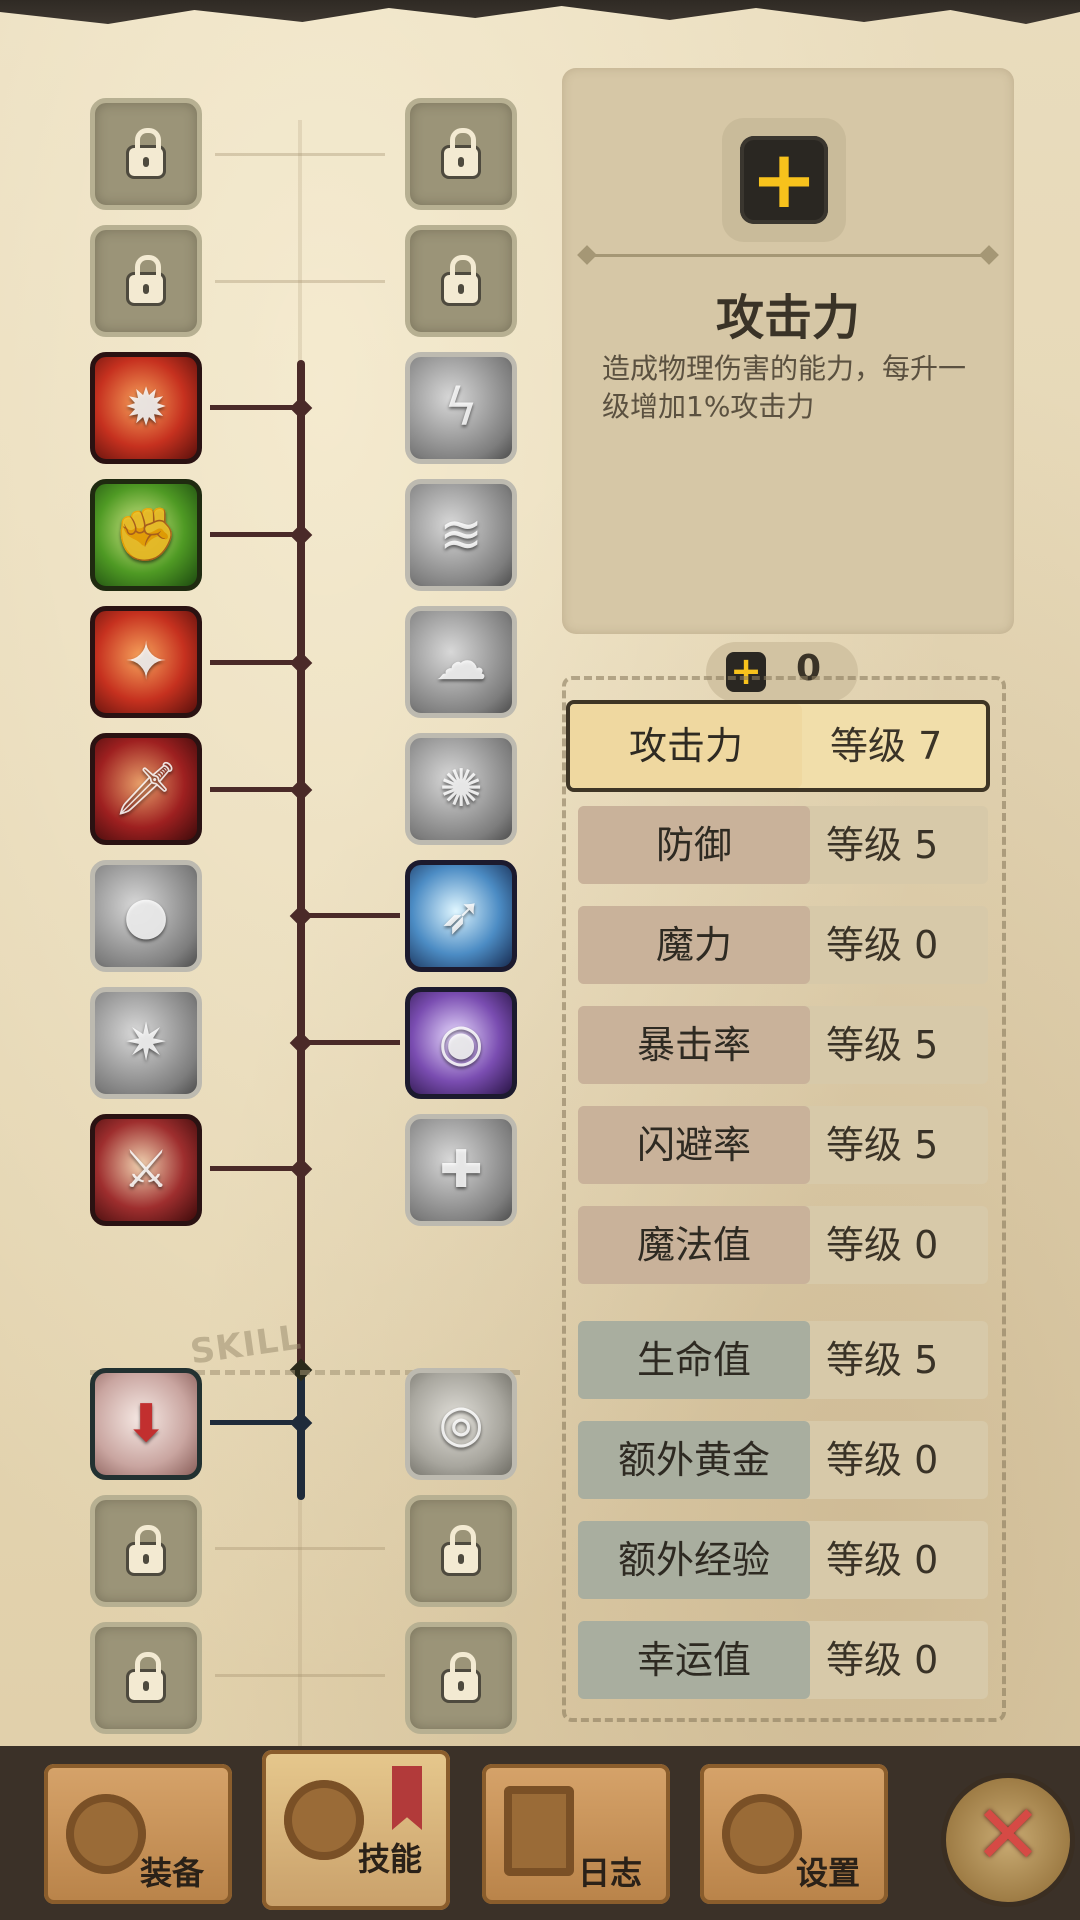  Describe the element at coordinates (146, 1043) in the screenshot. I see `skill-shatter: ✷` at that location.